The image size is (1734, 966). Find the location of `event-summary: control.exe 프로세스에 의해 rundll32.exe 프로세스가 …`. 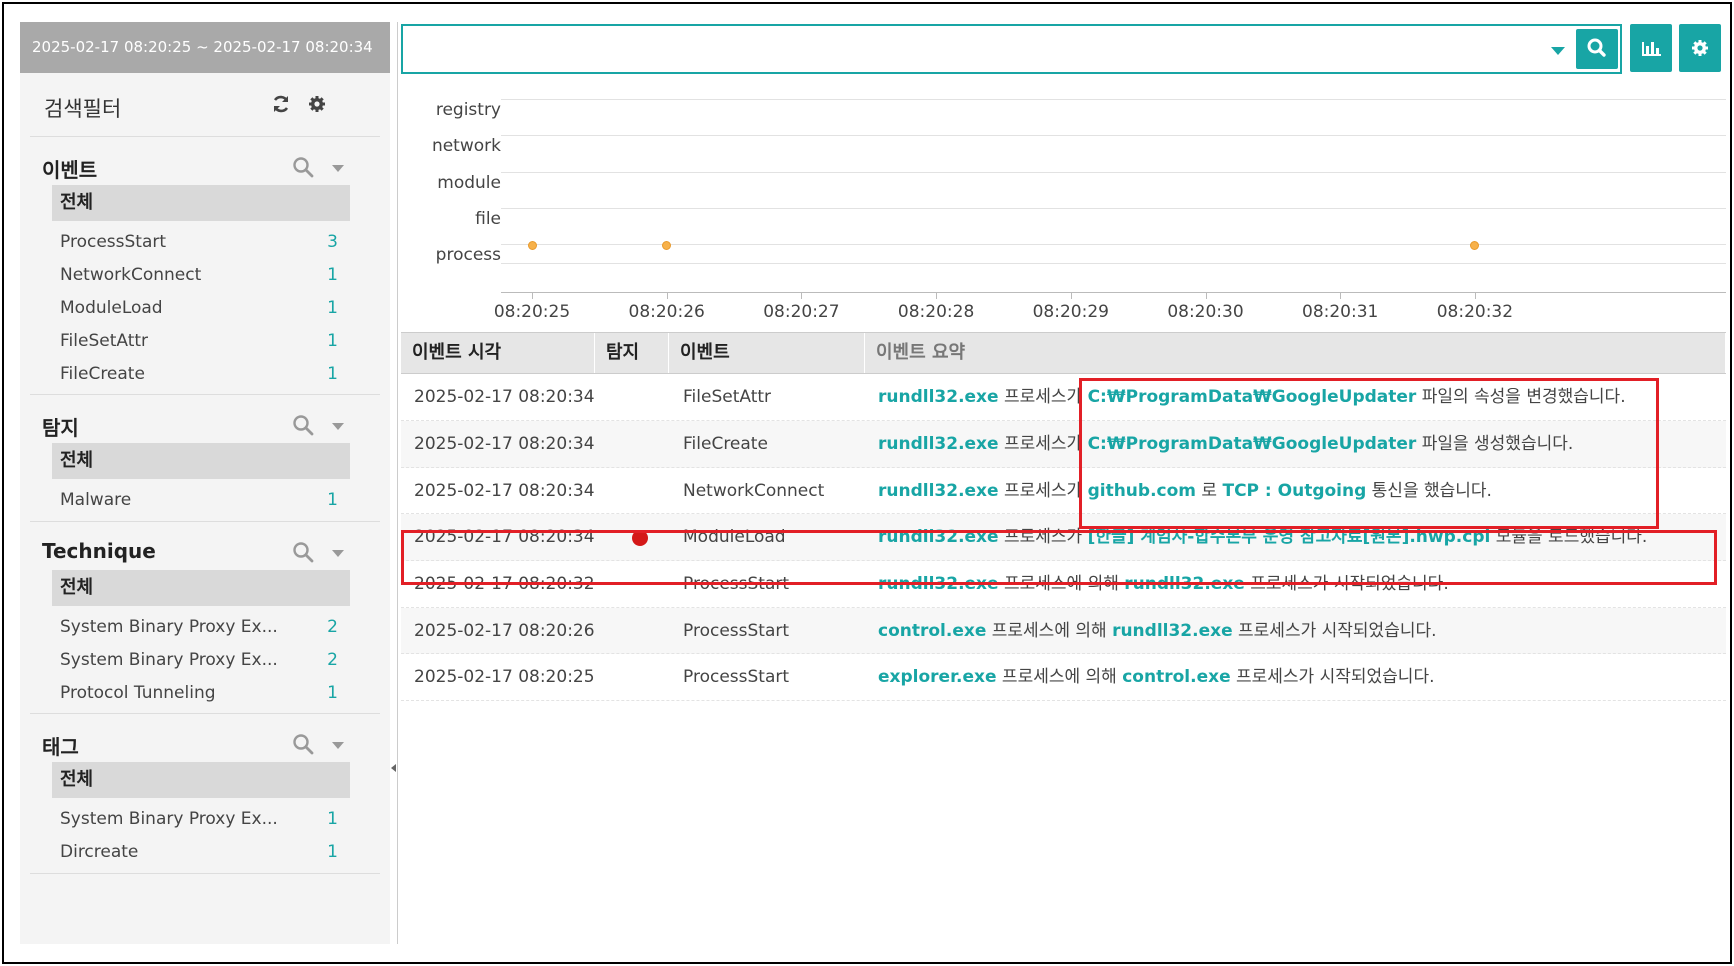

event-summary: control.exe 프로세스에 의해 rundll32.exe 프로세스가 … is located at coordinates (1157, 631).